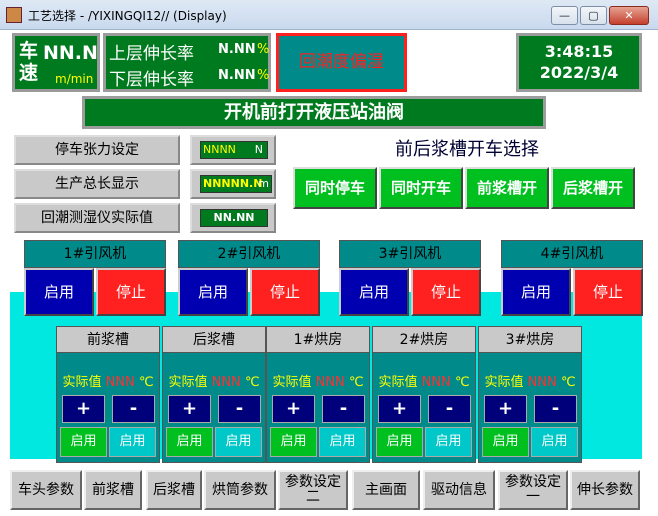 Image resolution: width=658 pixels, height=516 pixels. What do you see at coordinates (629, 15) in the screenshot?
I see `close-button: ✕` at bounding box center [629, 15].